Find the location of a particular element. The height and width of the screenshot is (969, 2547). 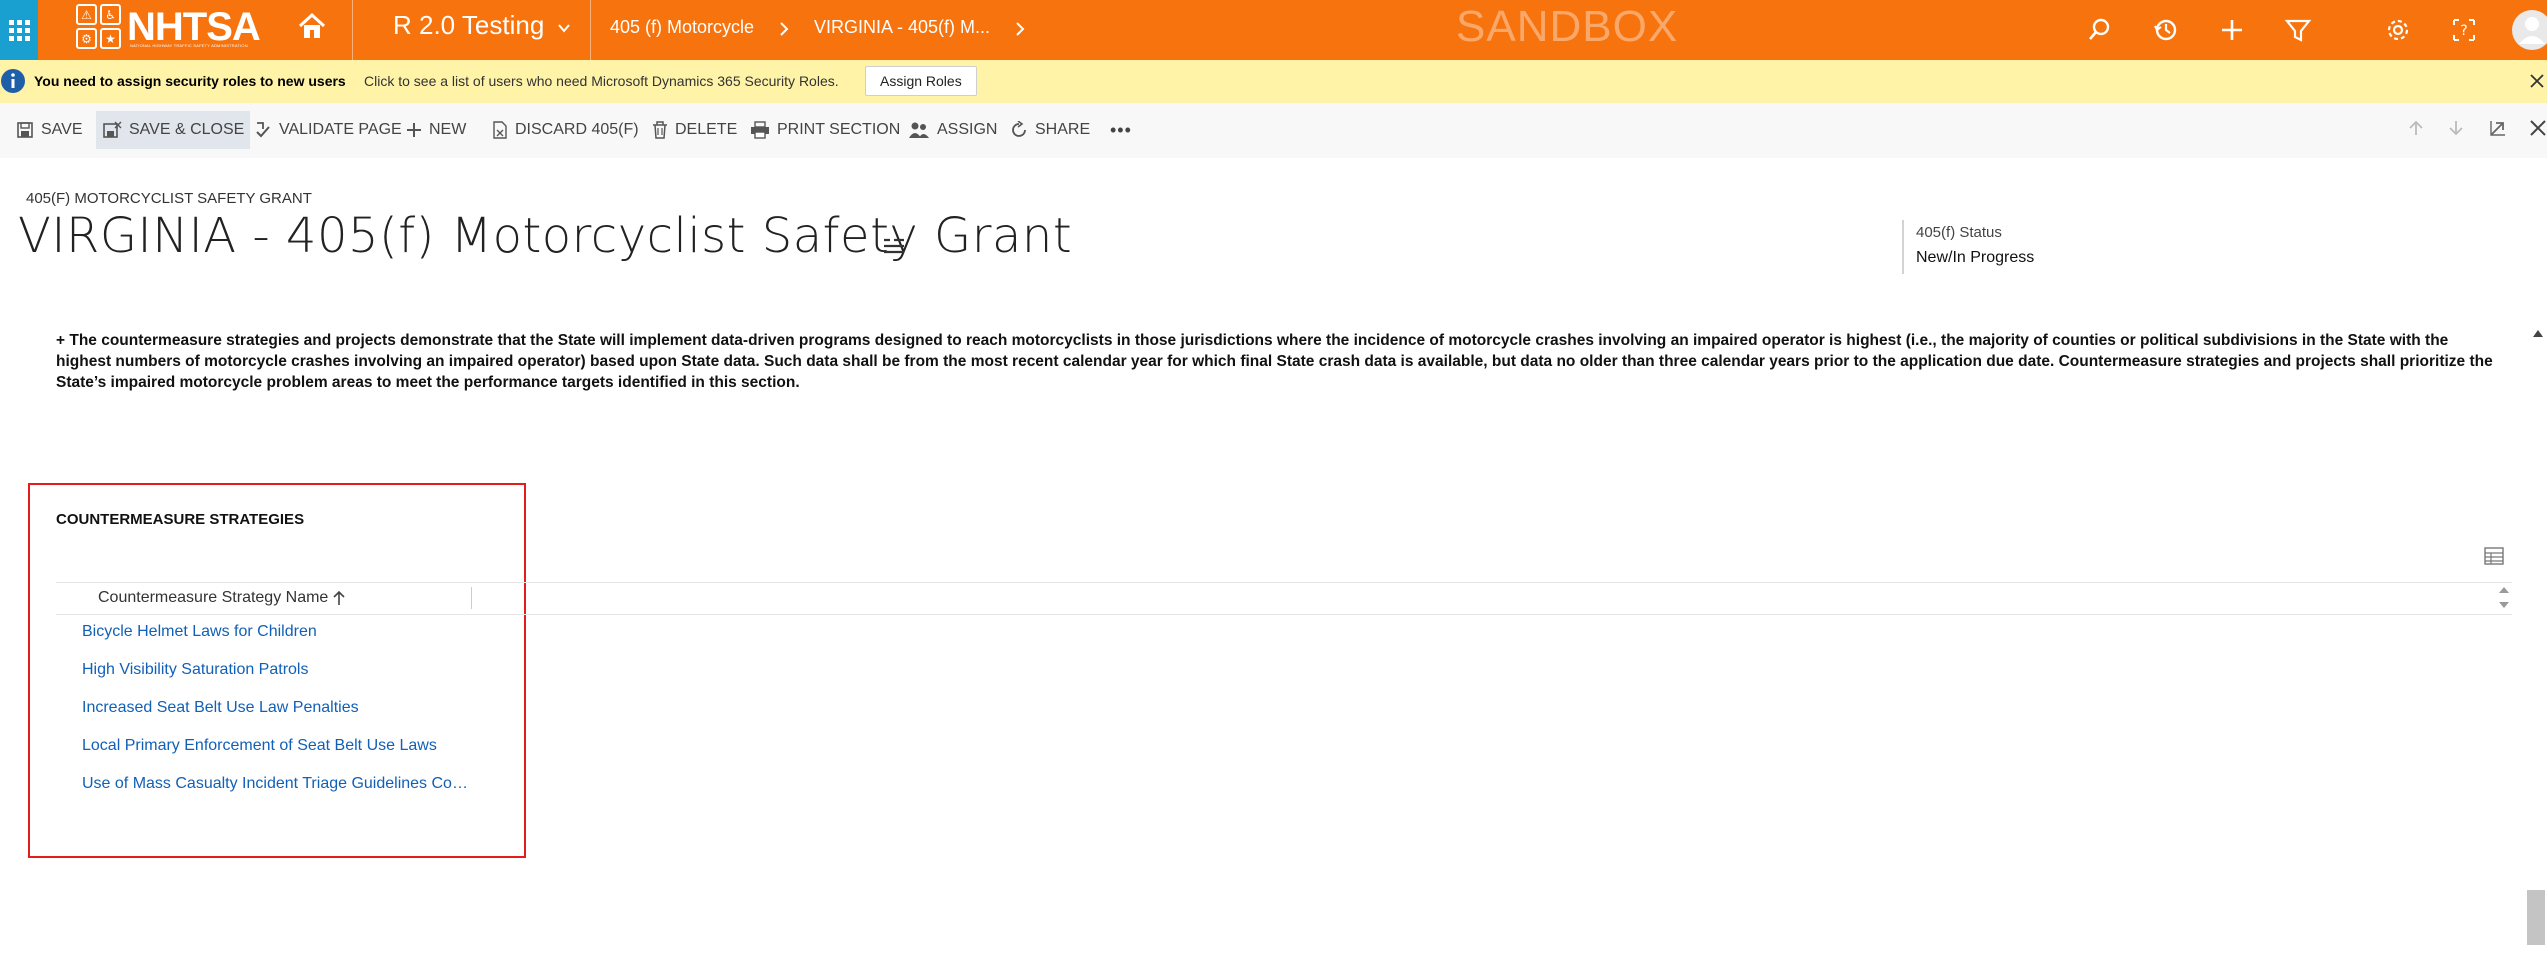

print-icon is located at coordinates (760, 130).